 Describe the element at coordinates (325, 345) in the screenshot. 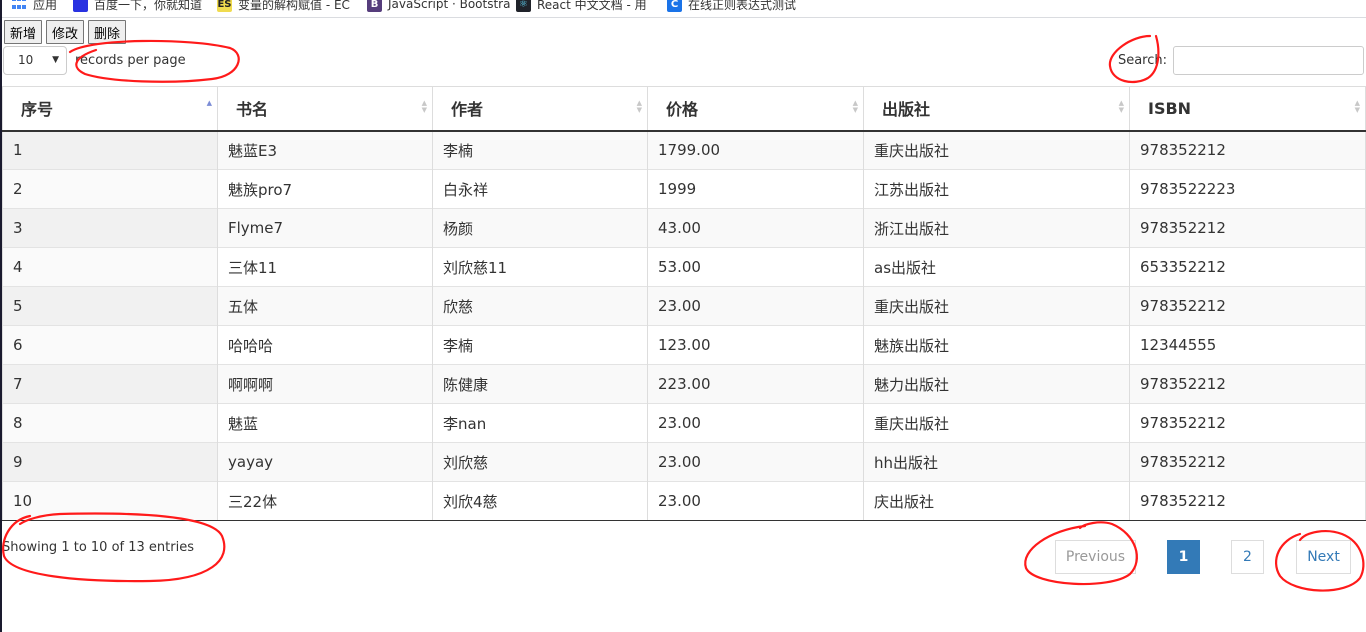

I see `cell-title: 哈哈哈` at that location.